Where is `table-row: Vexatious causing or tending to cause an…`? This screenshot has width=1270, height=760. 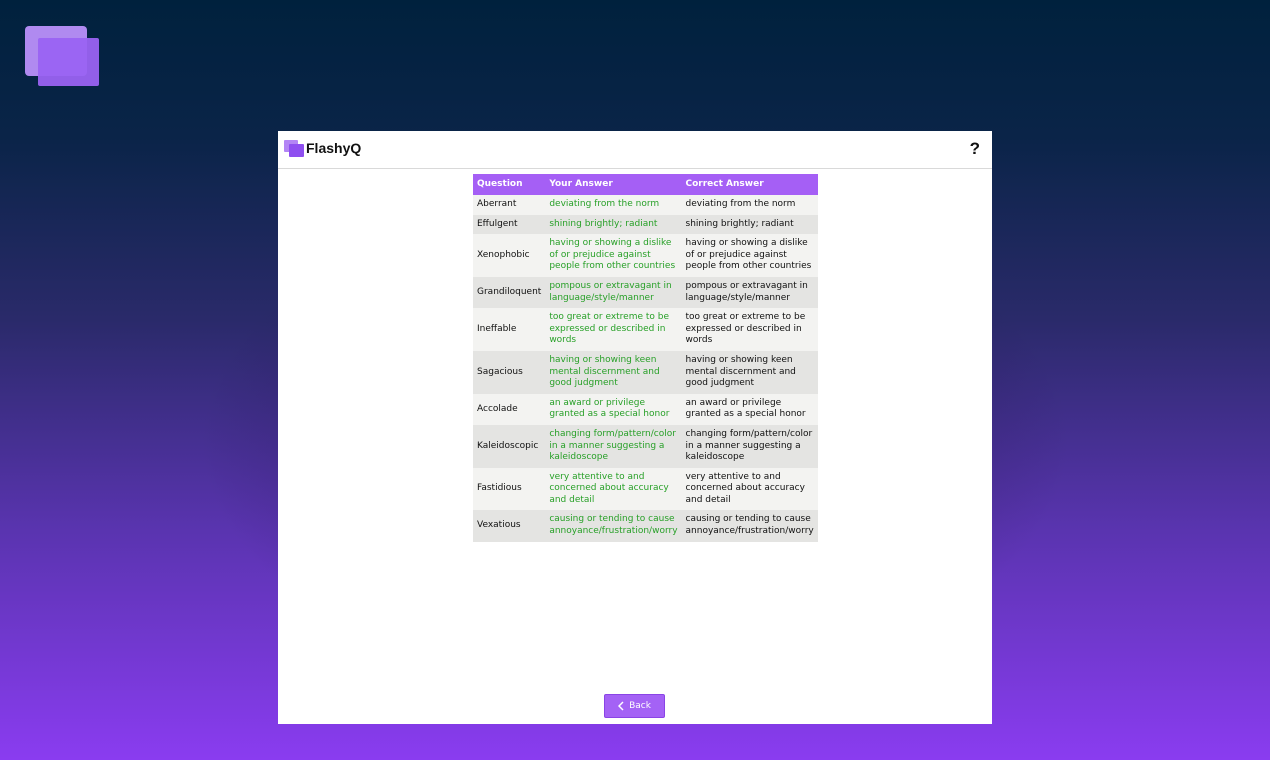
table-row: Vexatious causing or tending to cause an… is located at coordinates (645, 526).